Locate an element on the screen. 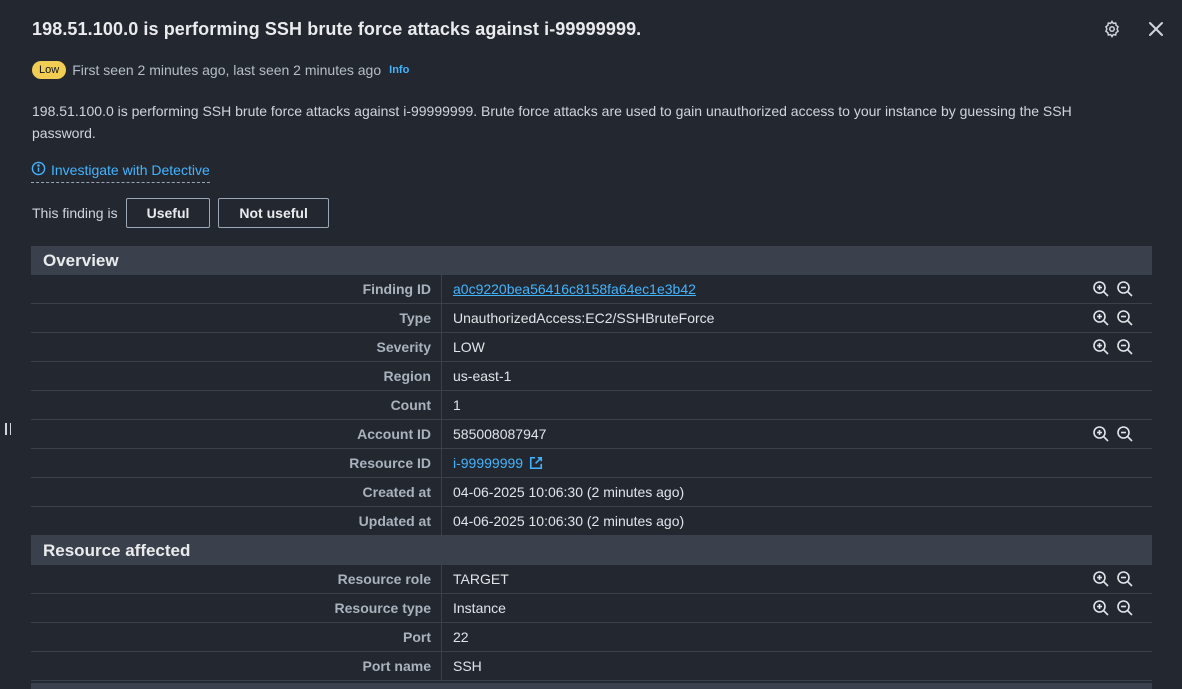 The width and height of the screenshot is (1182, 689). feedback-row: This finding is Useful Not useful is located at coordinates (180, 213).